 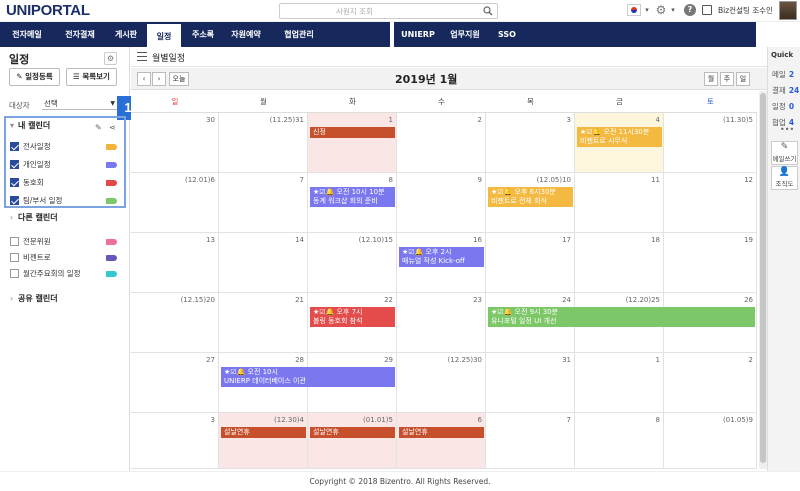 I want to click on nav-item-2: 게시판, so click(x=126, y=34).